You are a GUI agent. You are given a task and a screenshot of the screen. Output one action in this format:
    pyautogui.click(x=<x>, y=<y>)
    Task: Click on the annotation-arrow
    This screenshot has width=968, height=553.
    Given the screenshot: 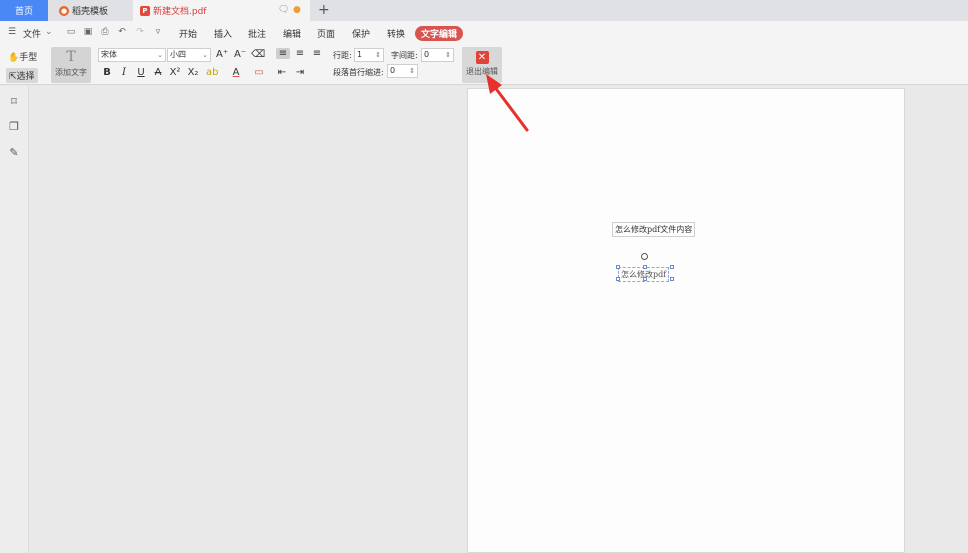 What is the action you would take?
    pyautogui.click(x=507, y=103)
    